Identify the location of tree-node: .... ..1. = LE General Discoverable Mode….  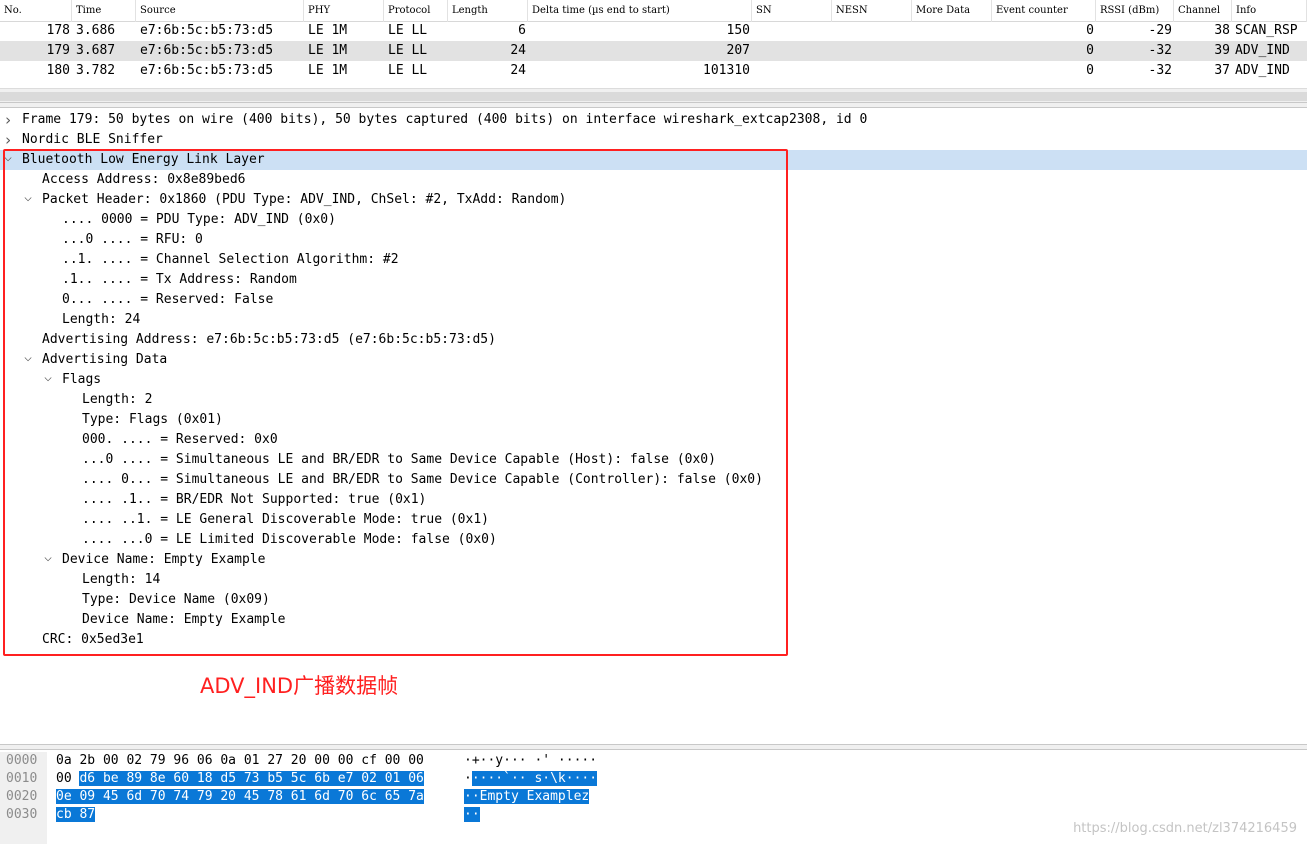
(653, 520).